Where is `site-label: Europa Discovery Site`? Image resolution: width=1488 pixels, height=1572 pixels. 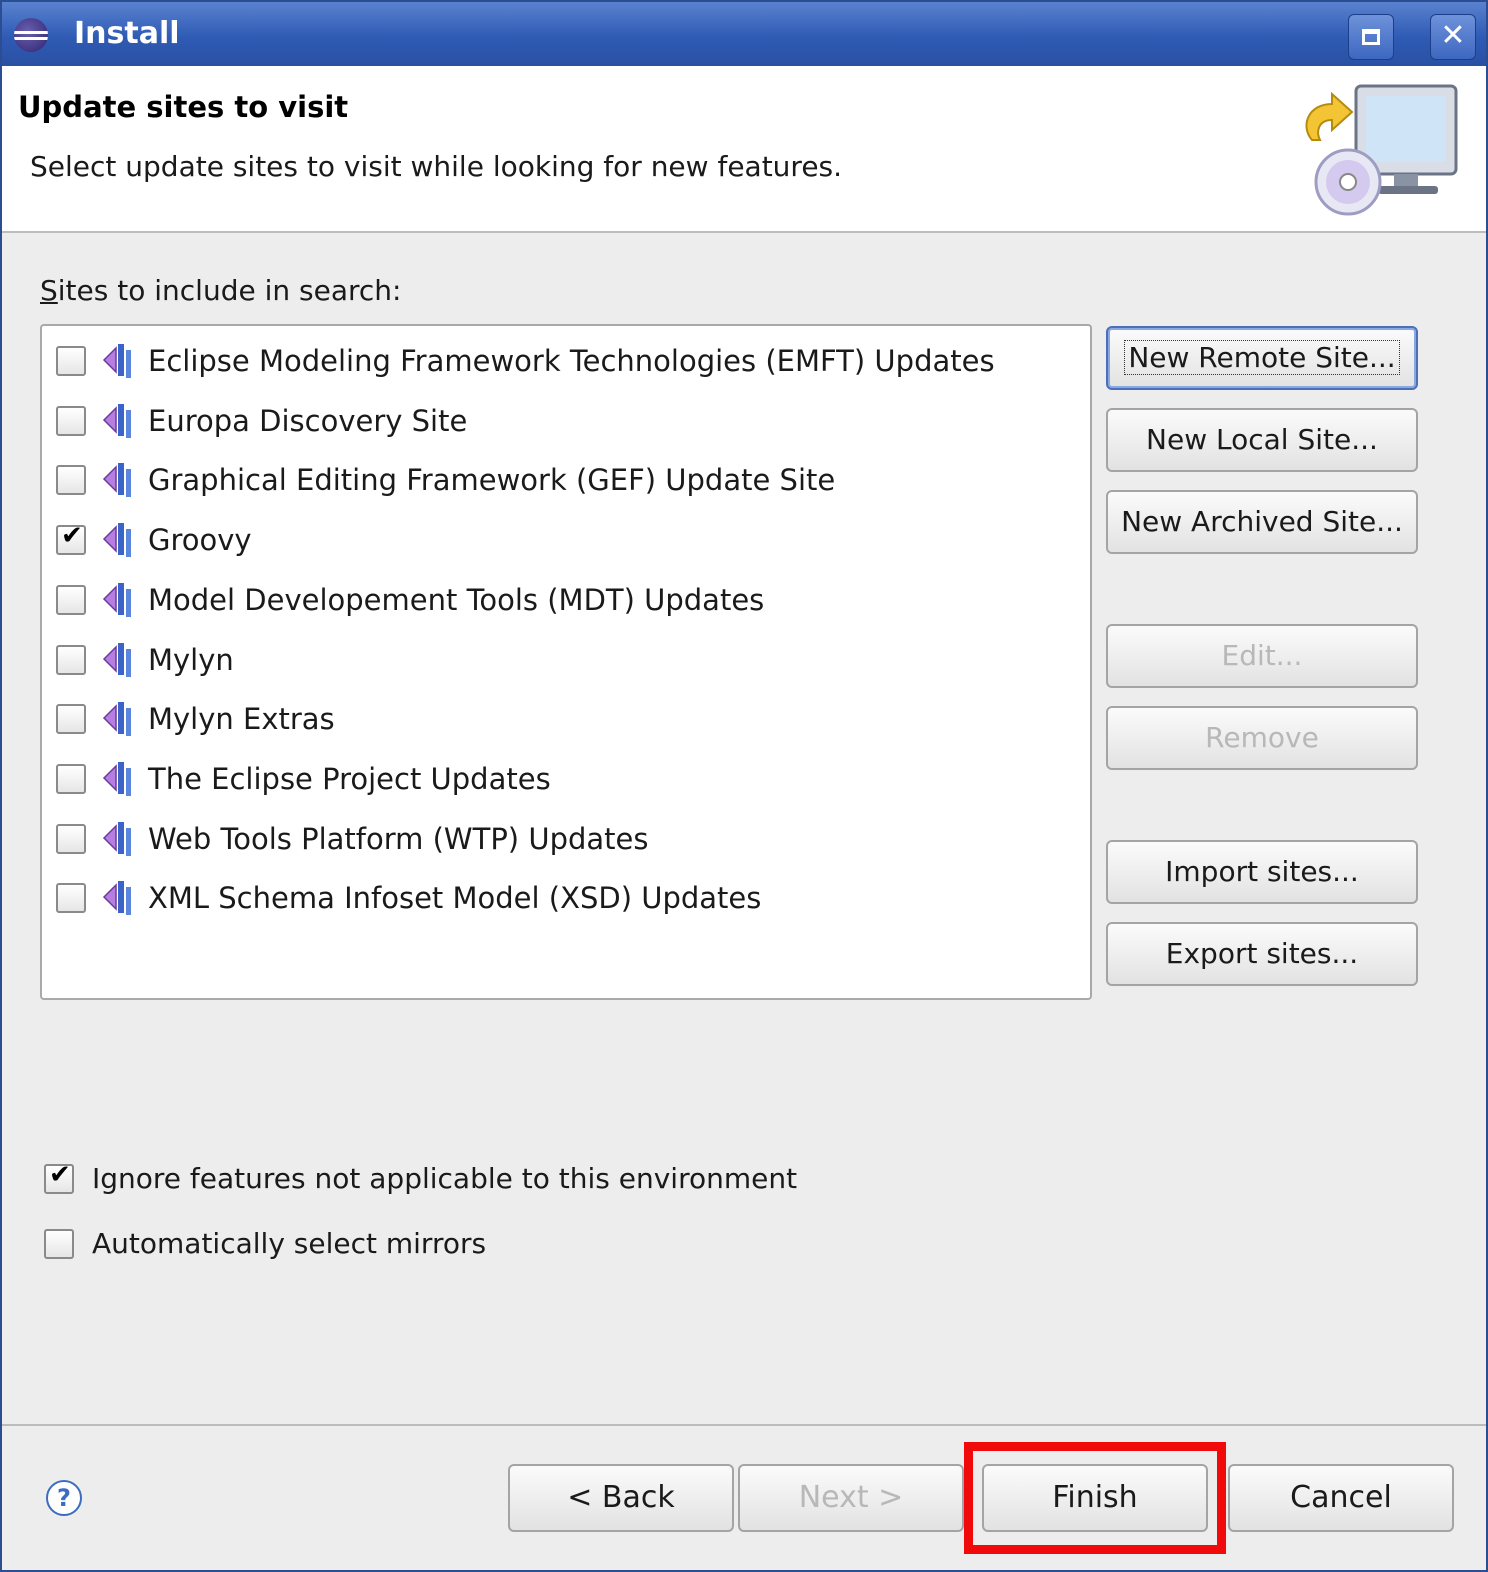 site-label: Europa Discovery Site is located at coordinates (308, 420).